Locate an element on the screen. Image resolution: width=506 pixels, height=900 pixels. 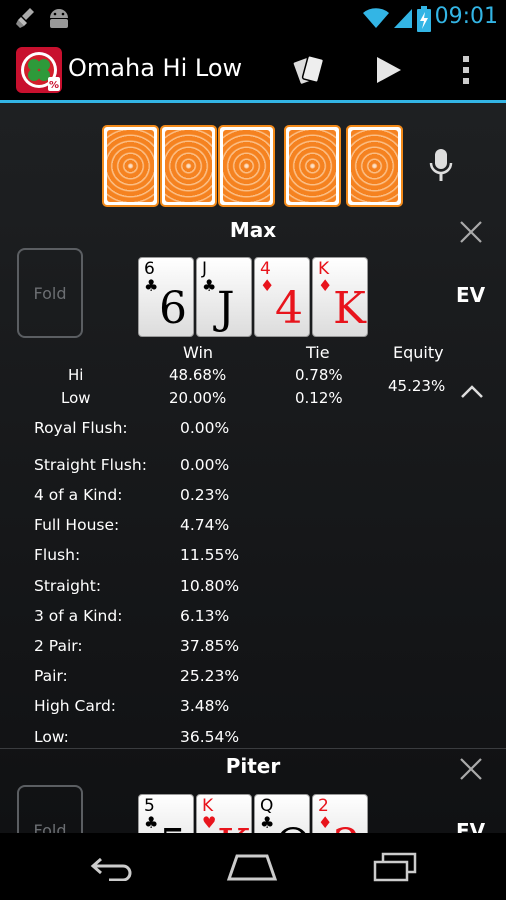
recent-apps-button is located at coordinates (394, 867).